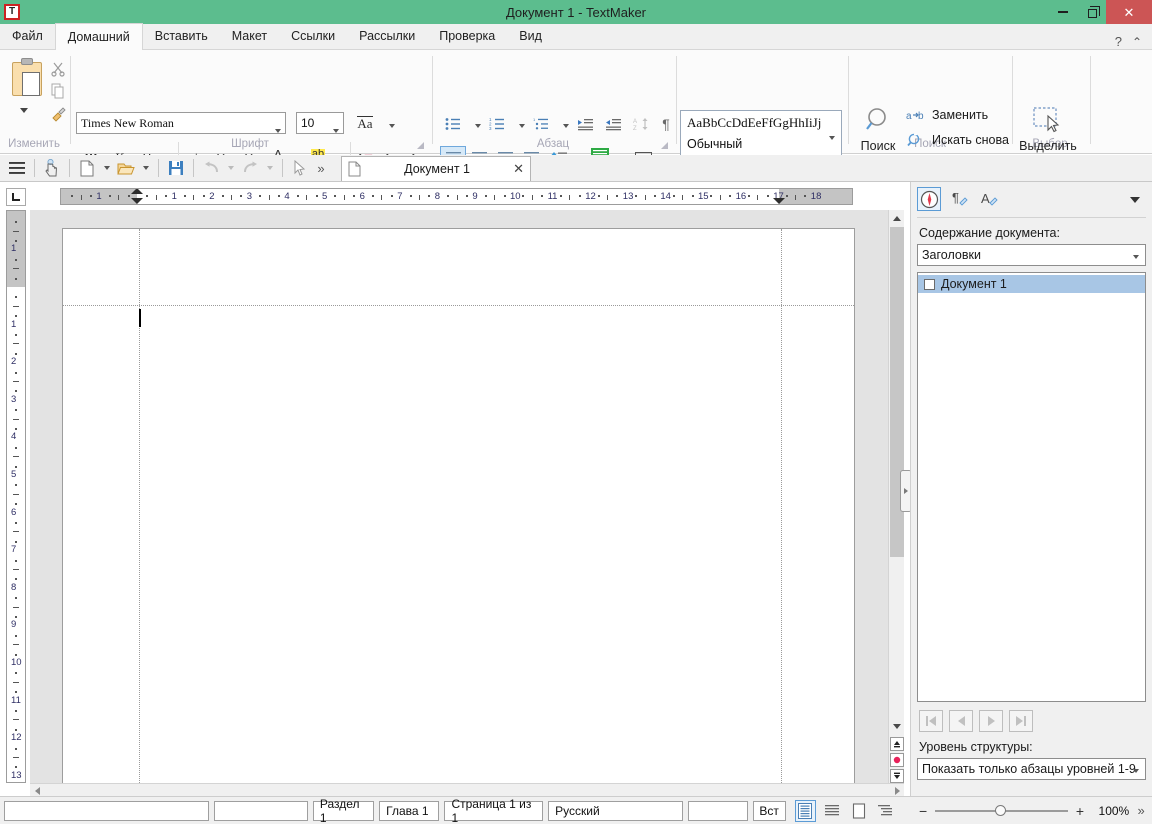 This screenshot has width=1152, height=824. Describe the element at coordinates (137, 201) in the screenshot. I see `left-indent-marker` at that location.